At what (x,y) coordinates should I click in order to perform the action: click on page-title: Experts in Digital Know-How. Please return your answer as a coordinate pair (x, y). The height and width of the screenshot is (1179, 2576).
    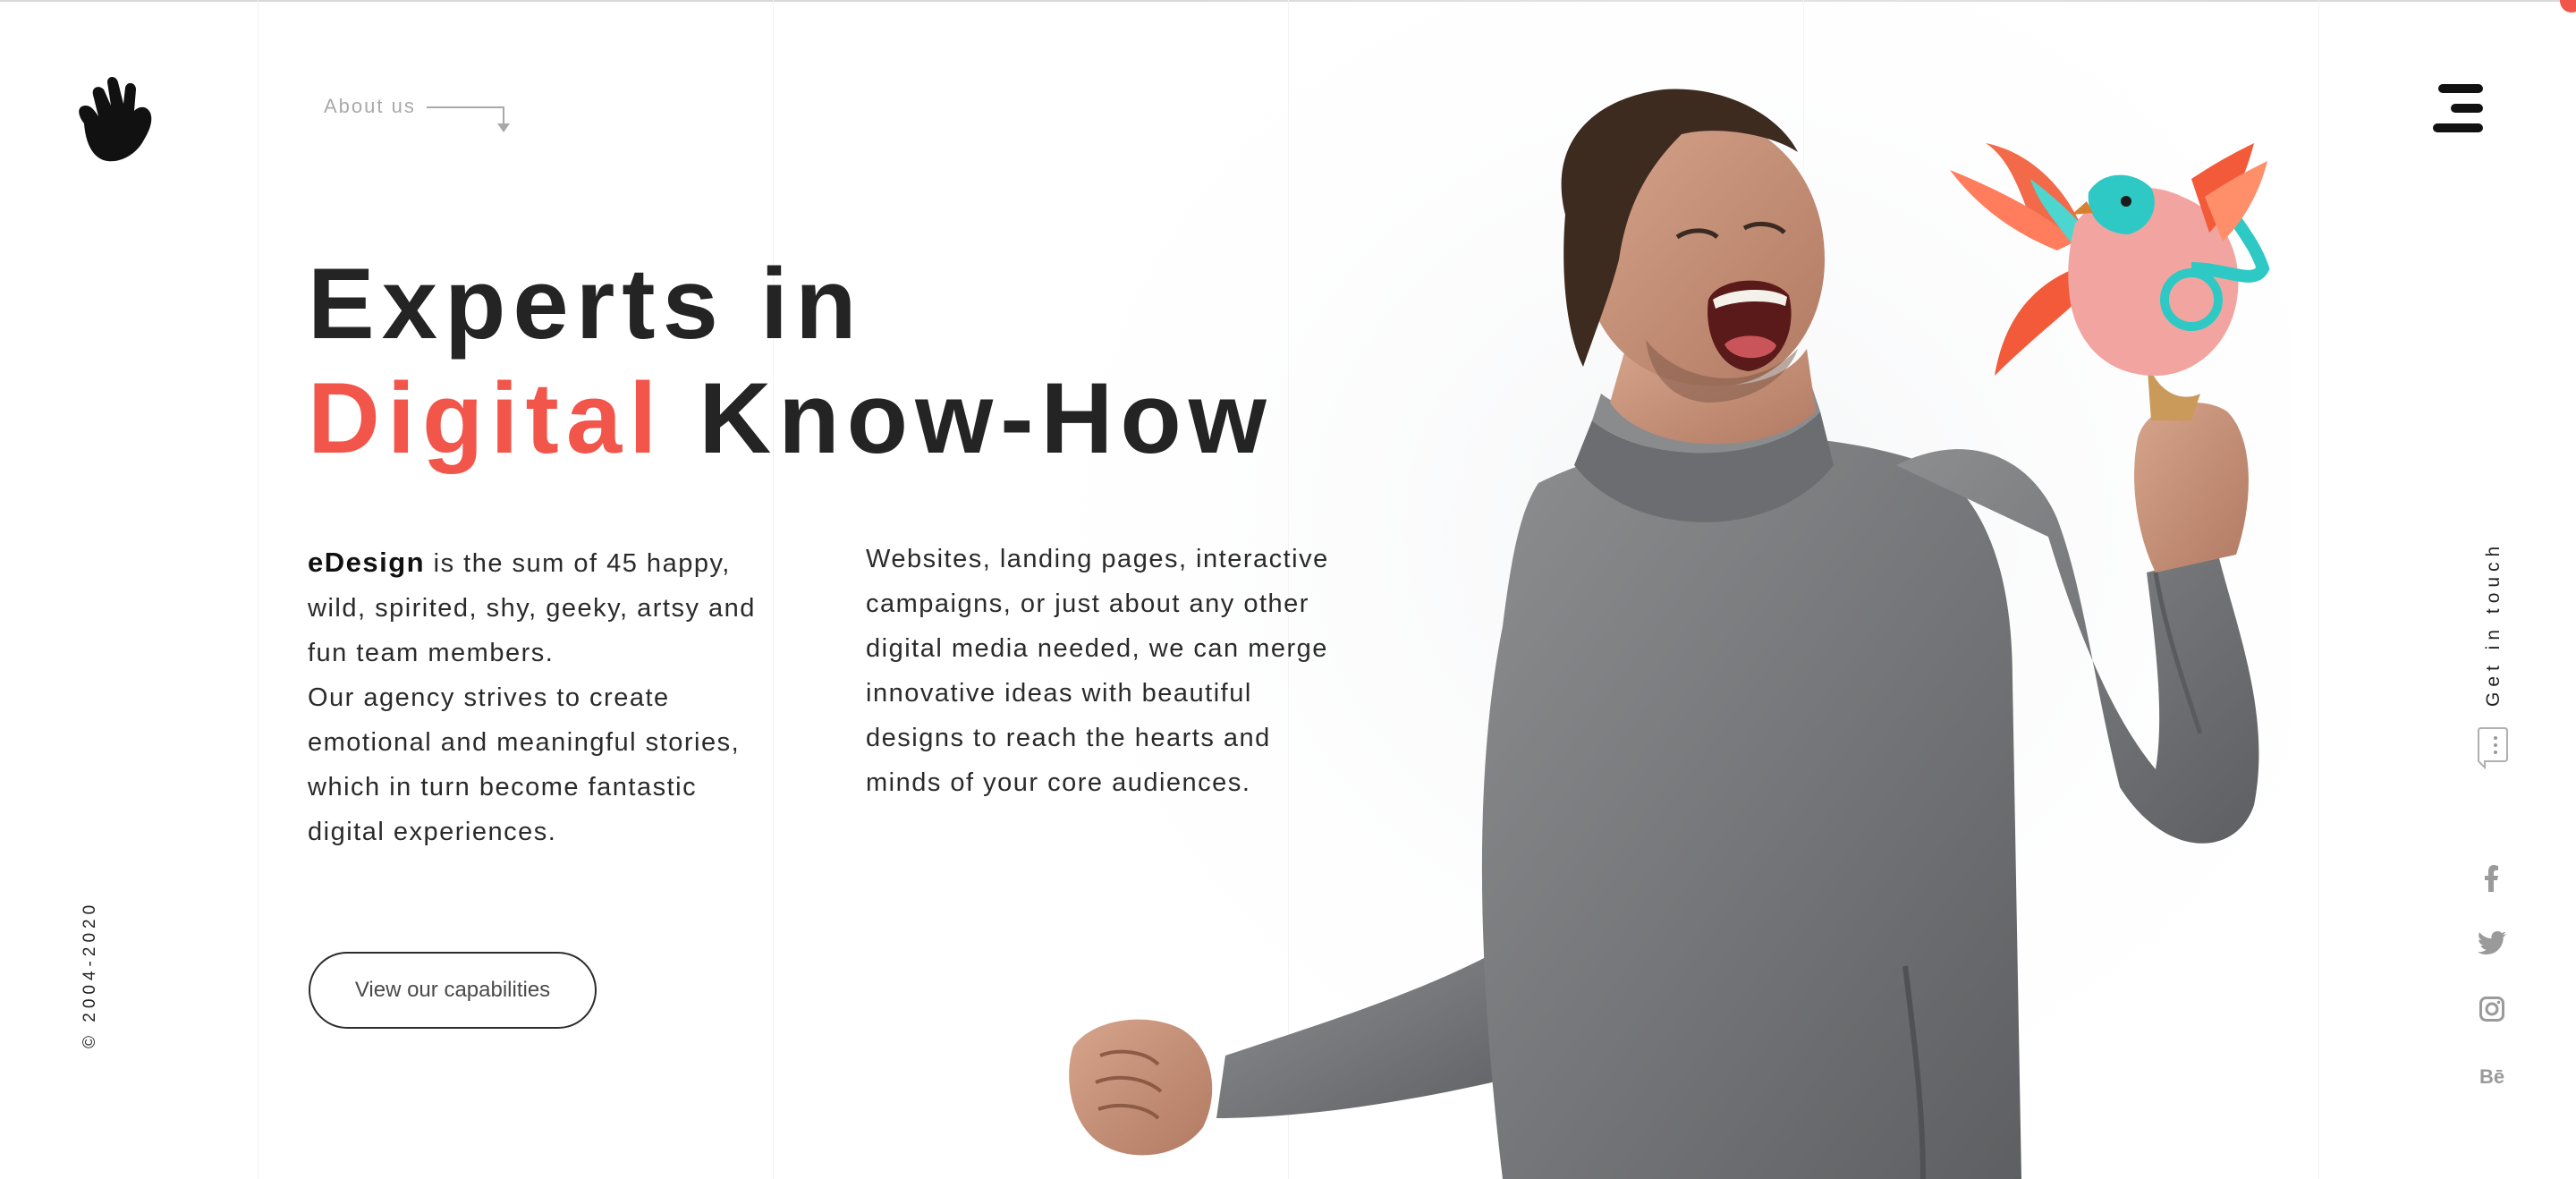
    Looking at the image, I should click on (791, 362).